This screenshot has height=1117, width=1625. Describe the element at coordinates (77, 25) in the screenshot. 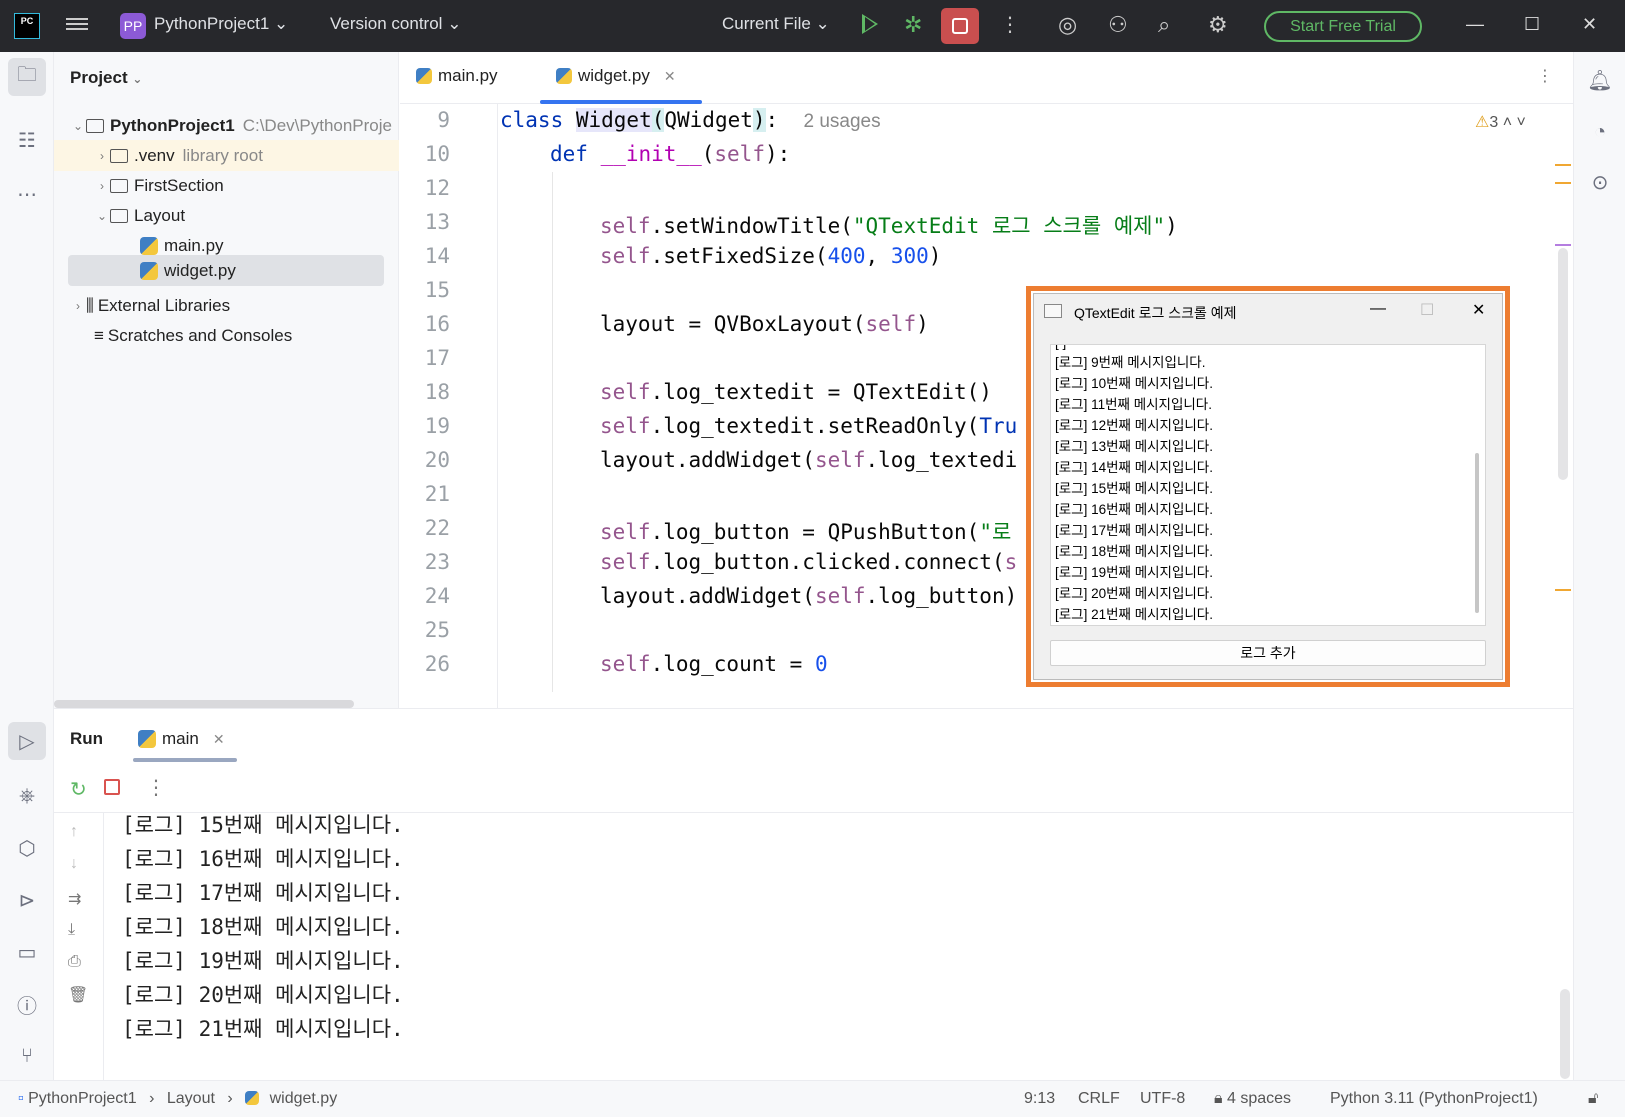

I see `main-menu-icon` at that location.